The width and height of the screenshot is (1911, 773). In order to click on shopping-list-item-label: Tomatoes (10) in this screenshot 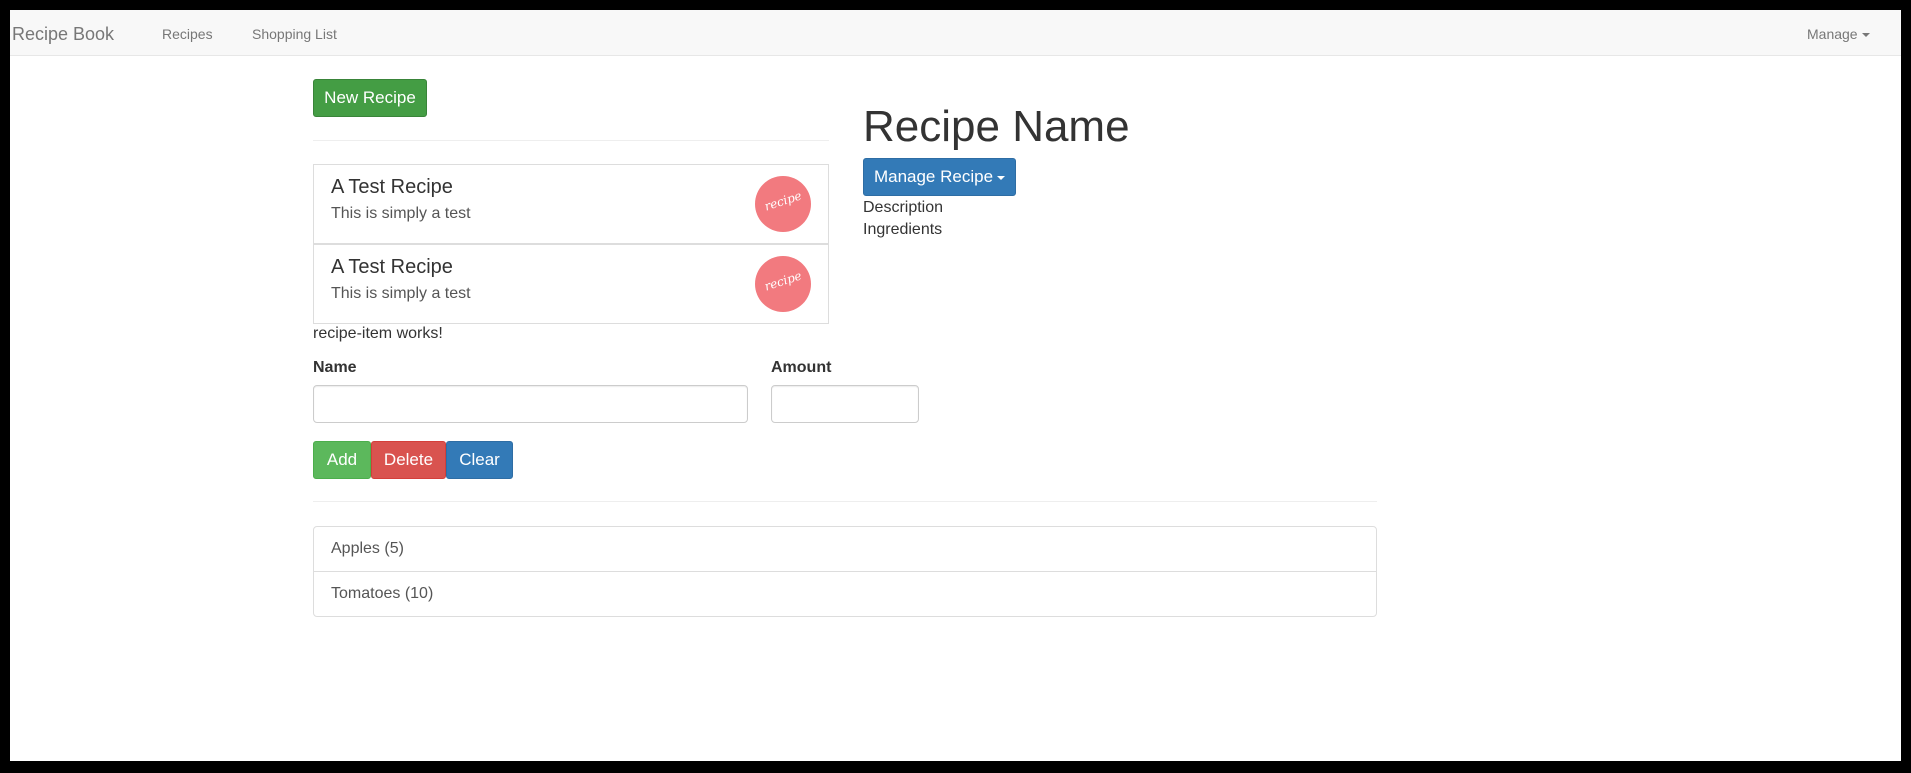, I will do `click(382, 593)`.